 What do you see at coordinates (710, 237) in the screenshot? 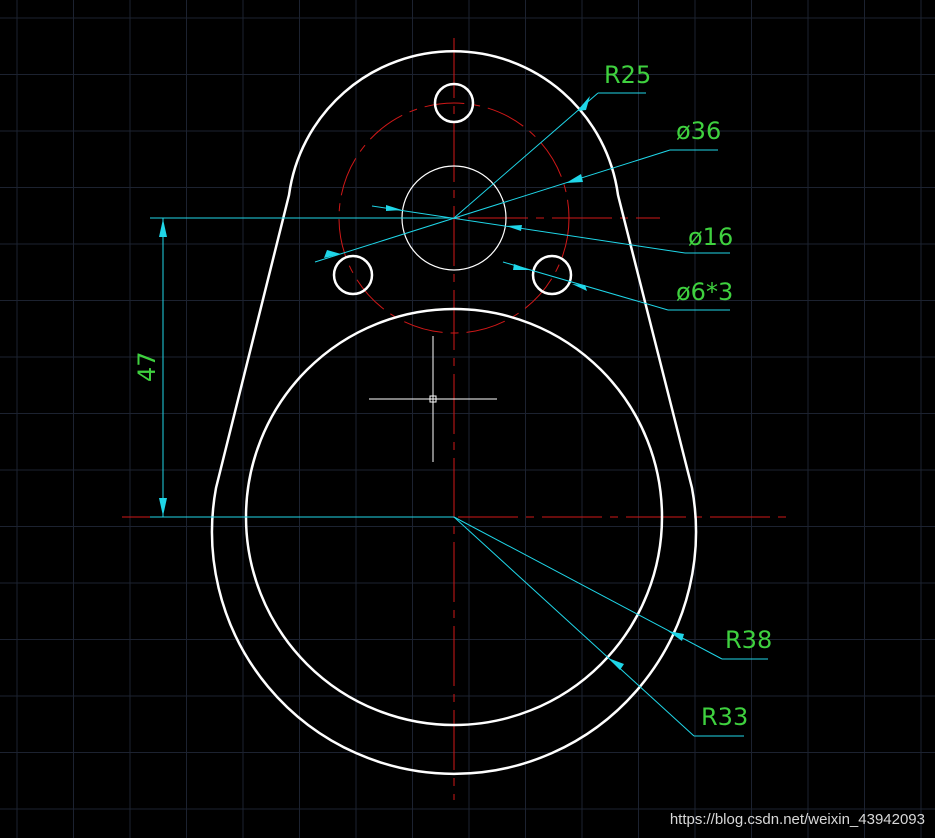
I see `dimension-label-d16: ø16` at bounding box center [710, 237].